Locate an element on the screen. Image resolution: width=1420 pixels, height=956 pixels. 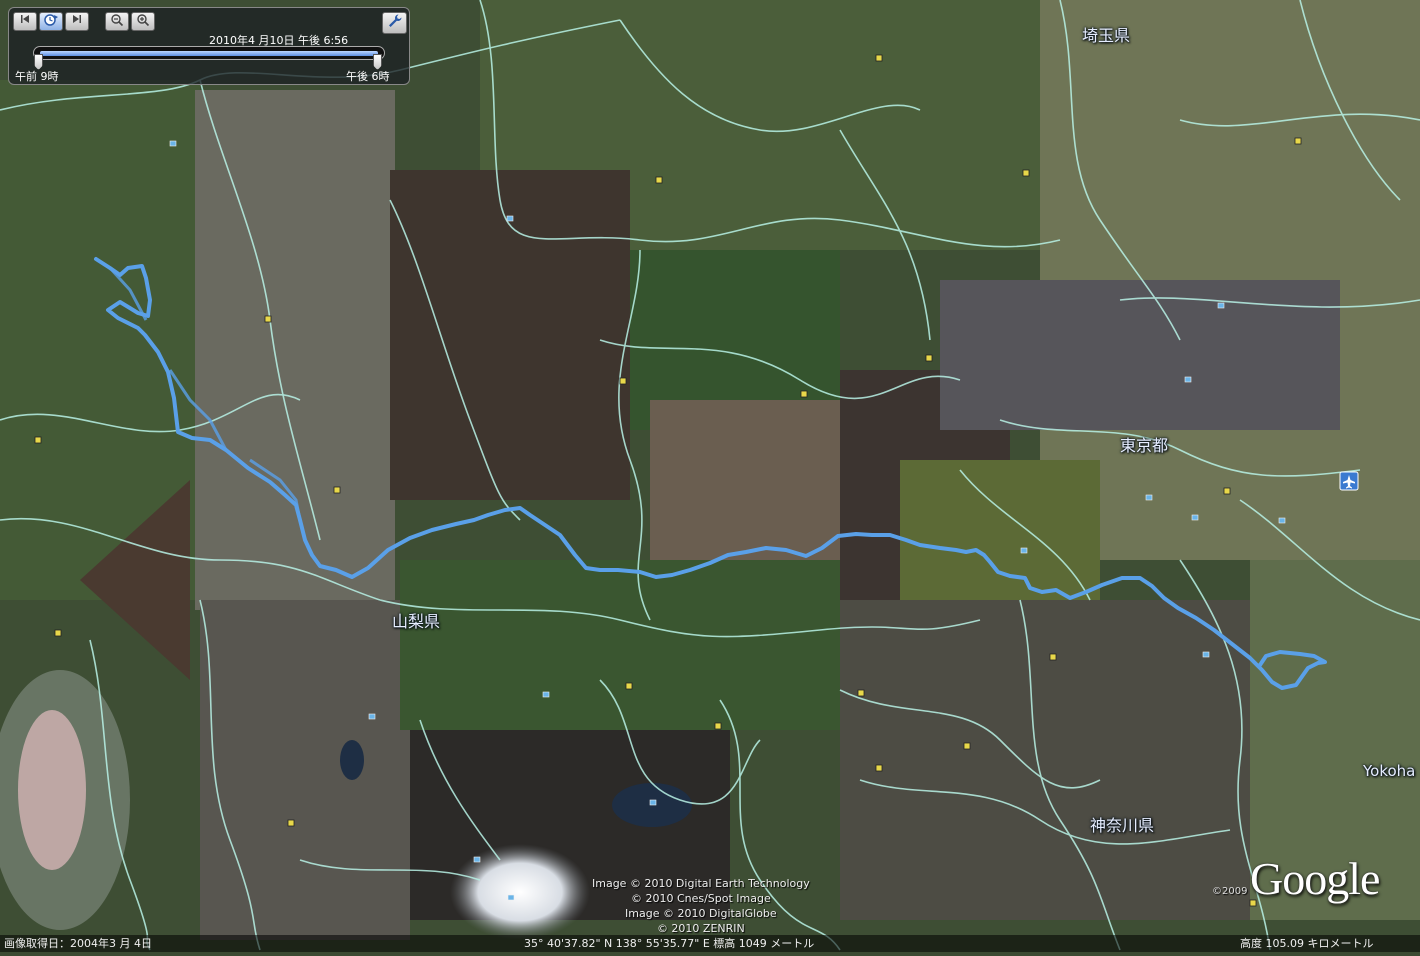
place-label-yamanashi: 山梨県 is located at coordinates (416, 621).